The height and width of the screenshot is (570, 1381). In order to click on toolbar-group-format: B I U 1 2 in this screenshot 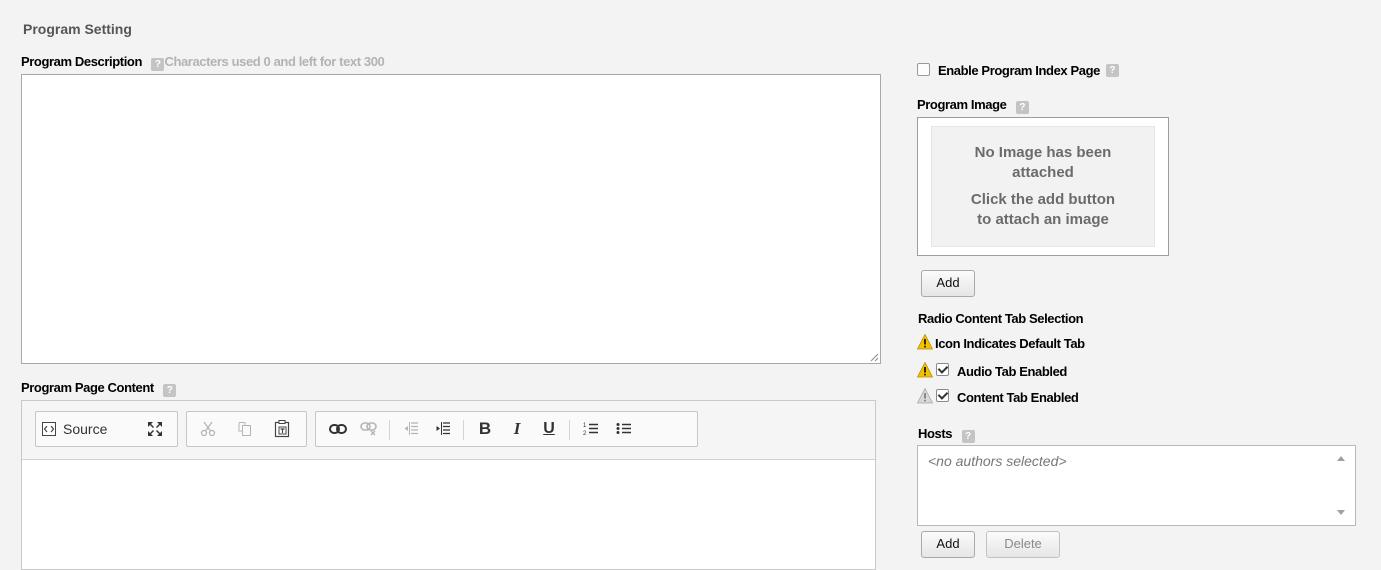, I will do `click(506, 429)`.